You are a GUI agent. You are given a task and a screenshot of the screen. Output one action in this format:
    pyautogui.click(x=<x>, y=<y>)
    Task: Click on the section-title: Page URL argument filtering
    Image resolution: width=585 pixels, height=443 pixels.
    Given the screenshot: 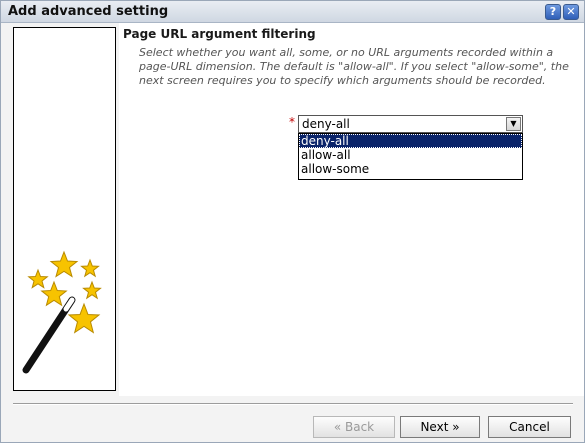 What is the action you would take?
    pyautogui.click(x=219, y=34)
    